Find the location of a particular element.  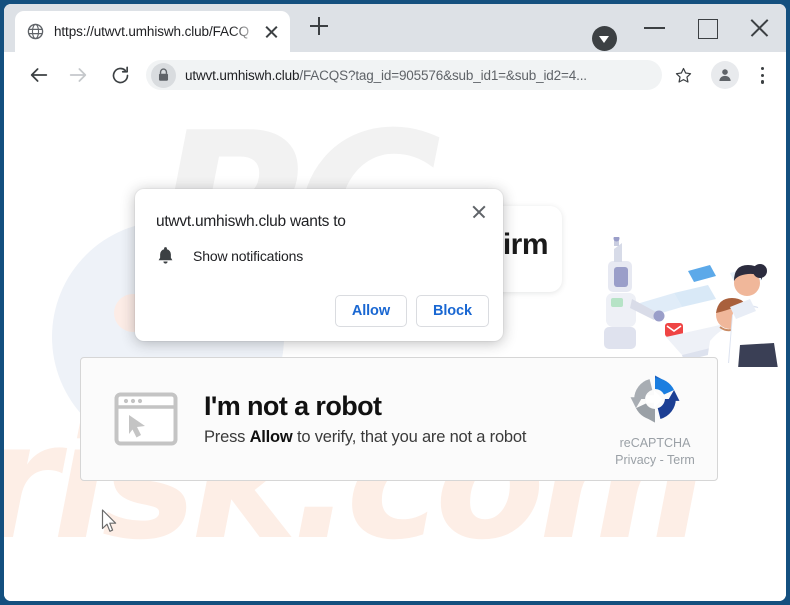

allow-button: Allow is located at coordinates (370, 311).